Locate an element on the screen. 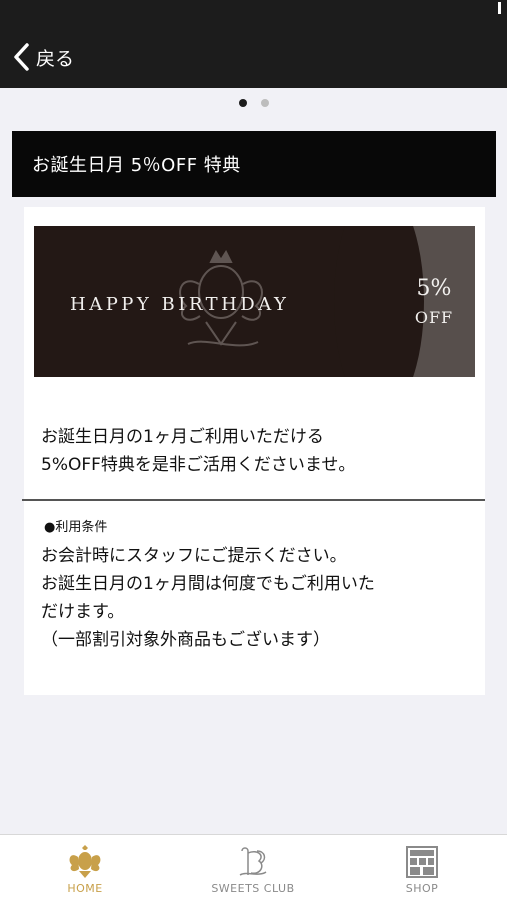 The width and height of the screenshot is (507, 901). back-button: 戻る is located at coordinates (43, 57).